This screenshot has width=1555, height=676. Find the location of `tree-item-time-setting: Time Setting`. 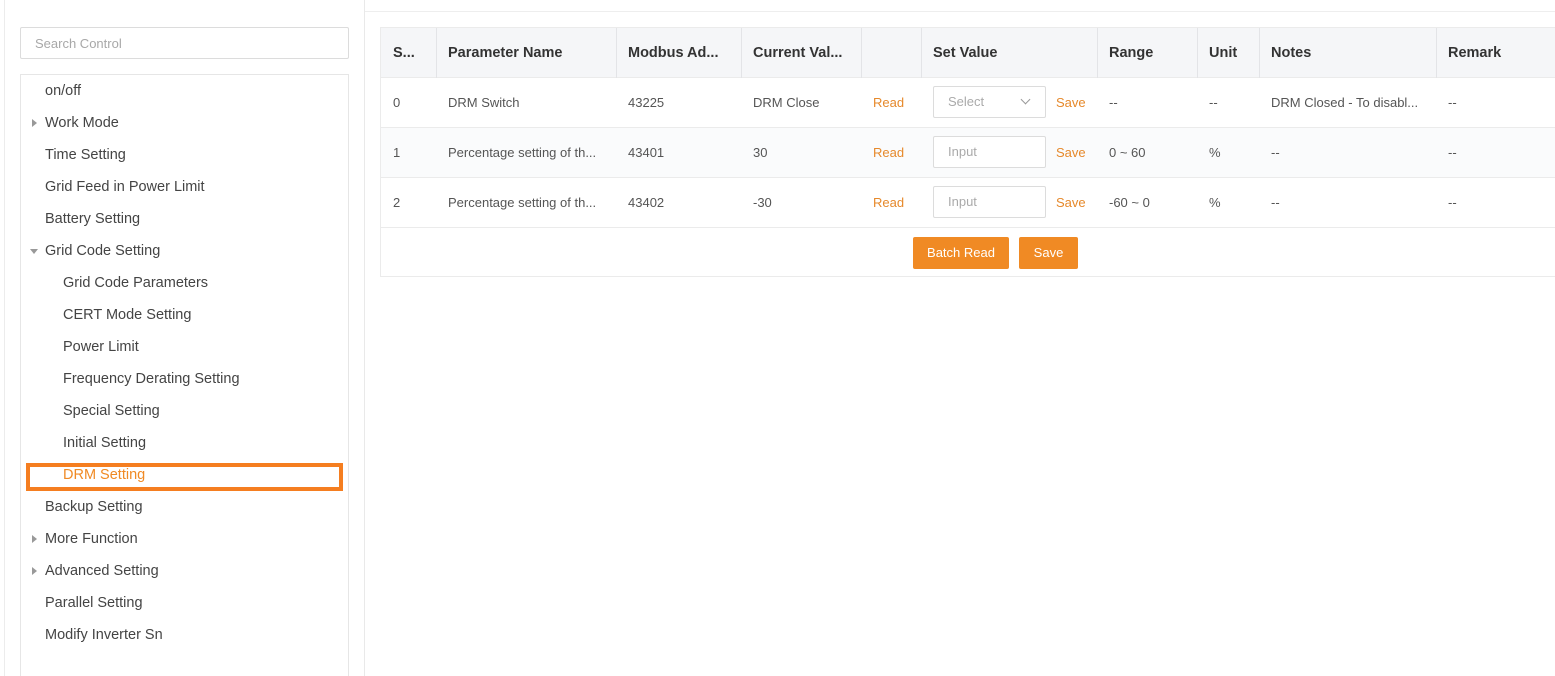

tree-item-time-setting: Time Setting is located at coordinates (184, 155).